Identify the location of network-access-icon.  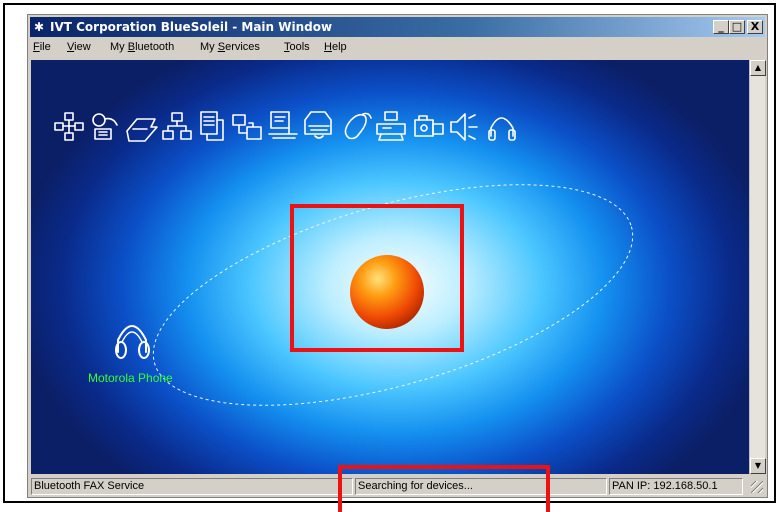
(69, 126).